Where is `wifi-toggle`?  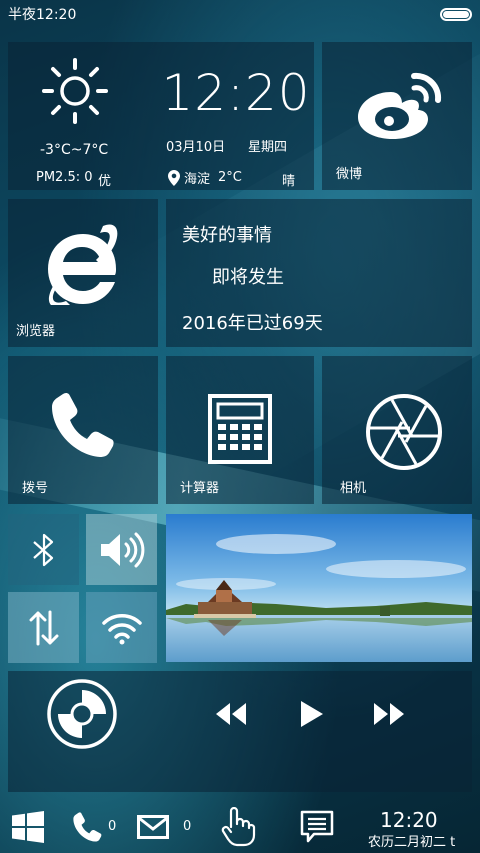
wifi-toggle is located at coordinates (121, 627).